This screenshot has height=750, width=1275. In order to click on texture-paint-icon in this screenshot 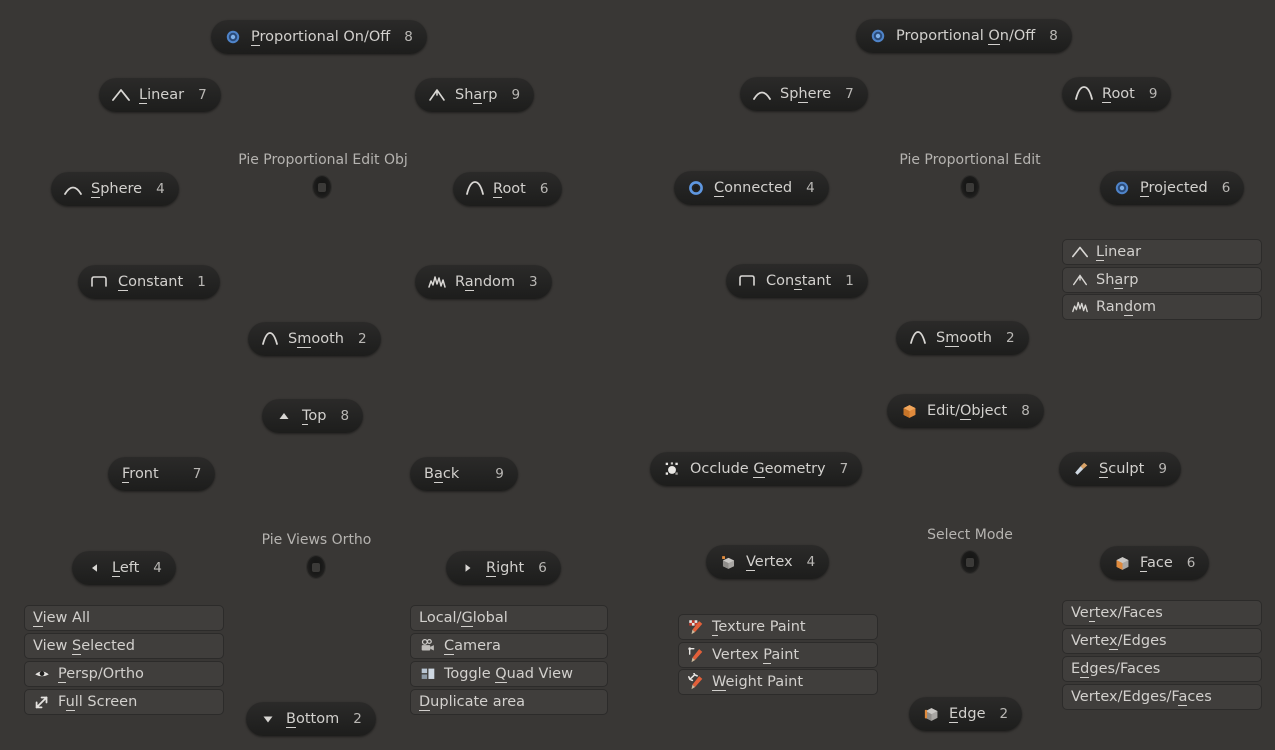, I will do `click(696, 627)`.